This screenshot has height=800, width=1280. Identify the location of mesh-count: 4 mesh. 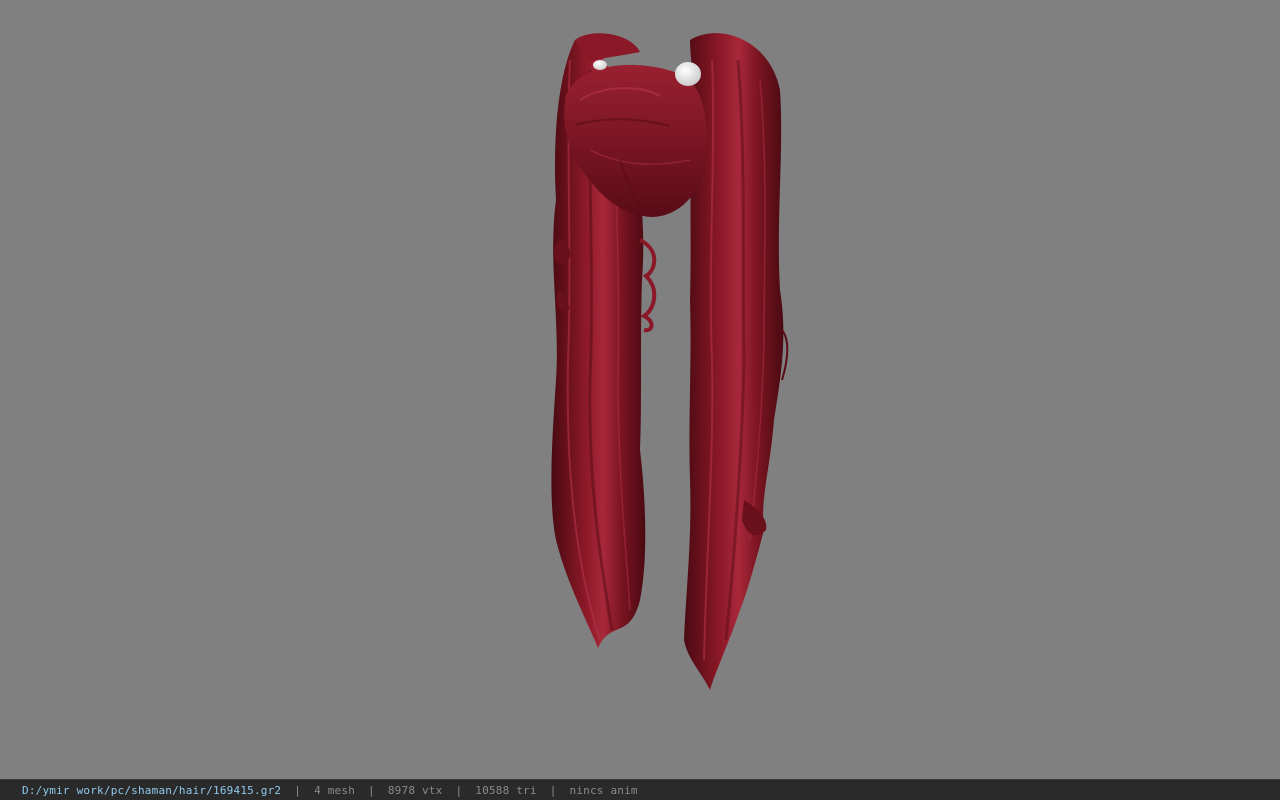
(335, 790).